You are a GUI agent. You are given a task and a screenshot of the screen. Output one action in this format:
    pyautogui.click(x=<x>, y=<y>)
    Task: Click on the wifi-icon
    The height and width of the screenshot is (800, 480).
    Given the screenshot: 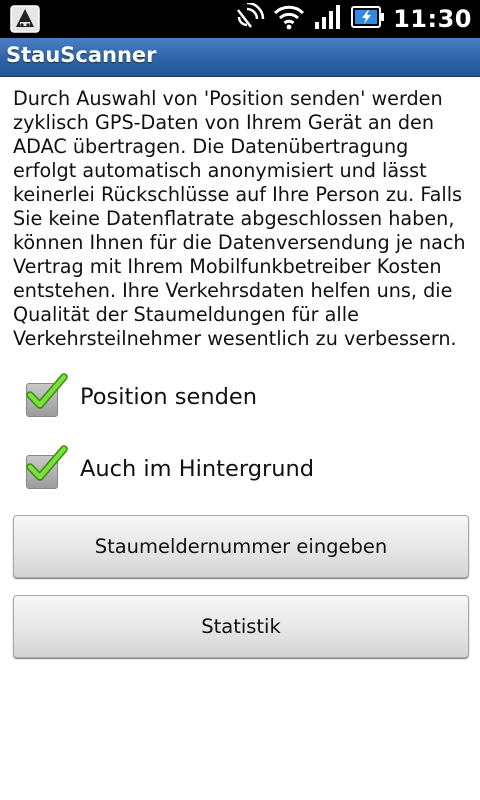 What is the action you would take?
    pyautogui.click(x=289, y=19)
    